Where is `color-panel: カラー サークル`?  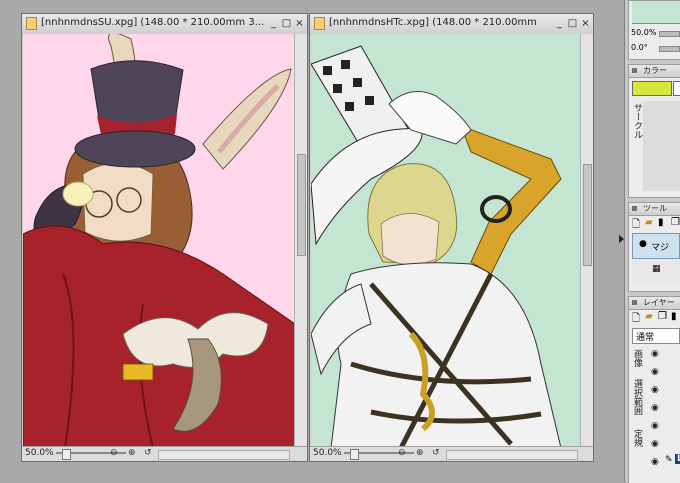 color-panel: カラー サークル is located at coordinates (654, 131).